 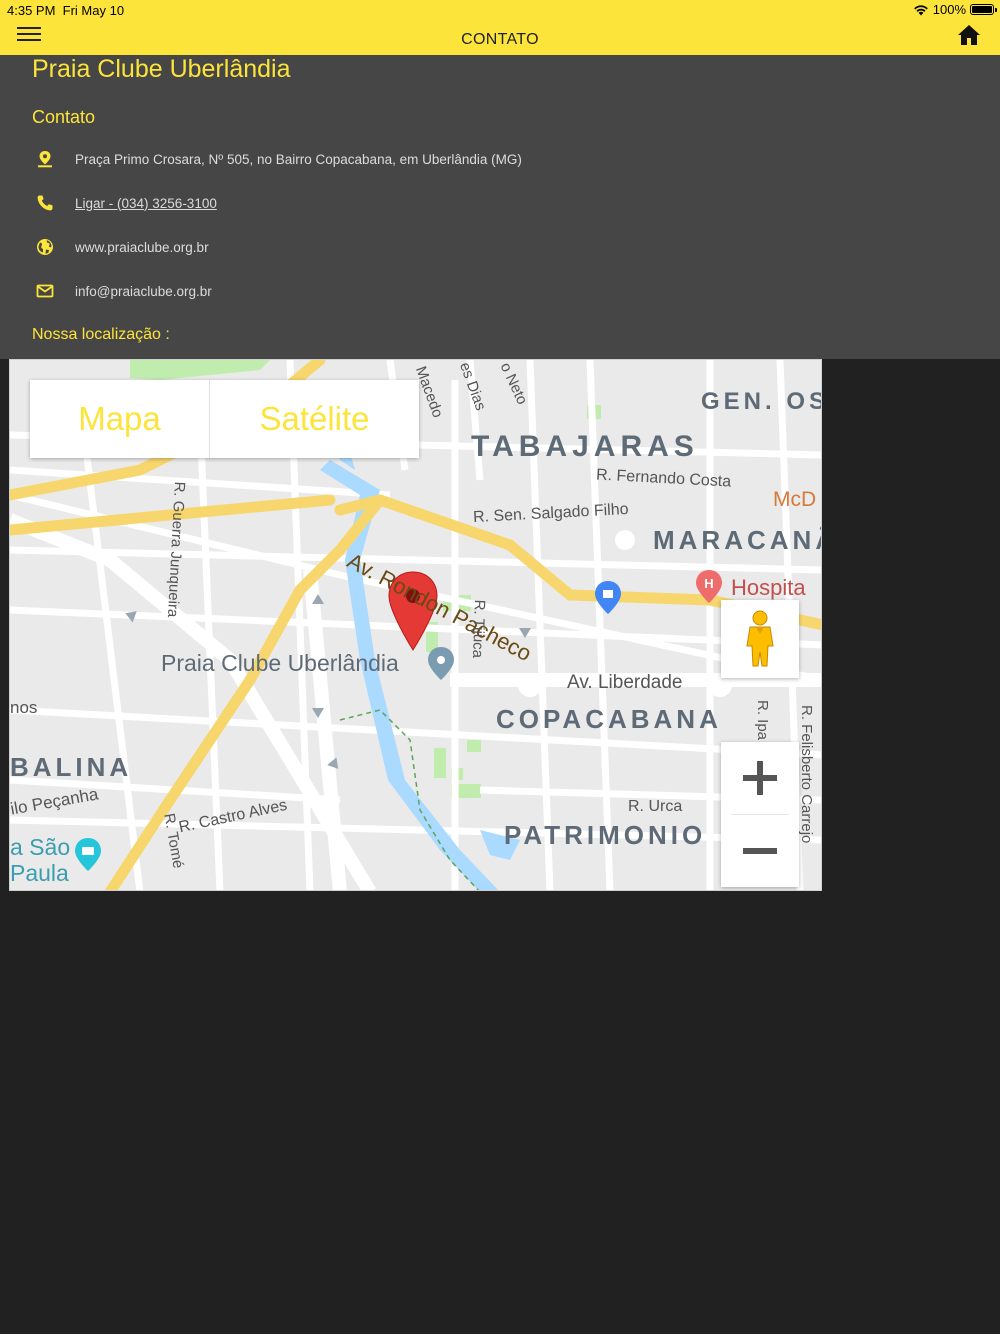 I want to click on map-type-map-button: Mapa, so click(x=120, y=419).